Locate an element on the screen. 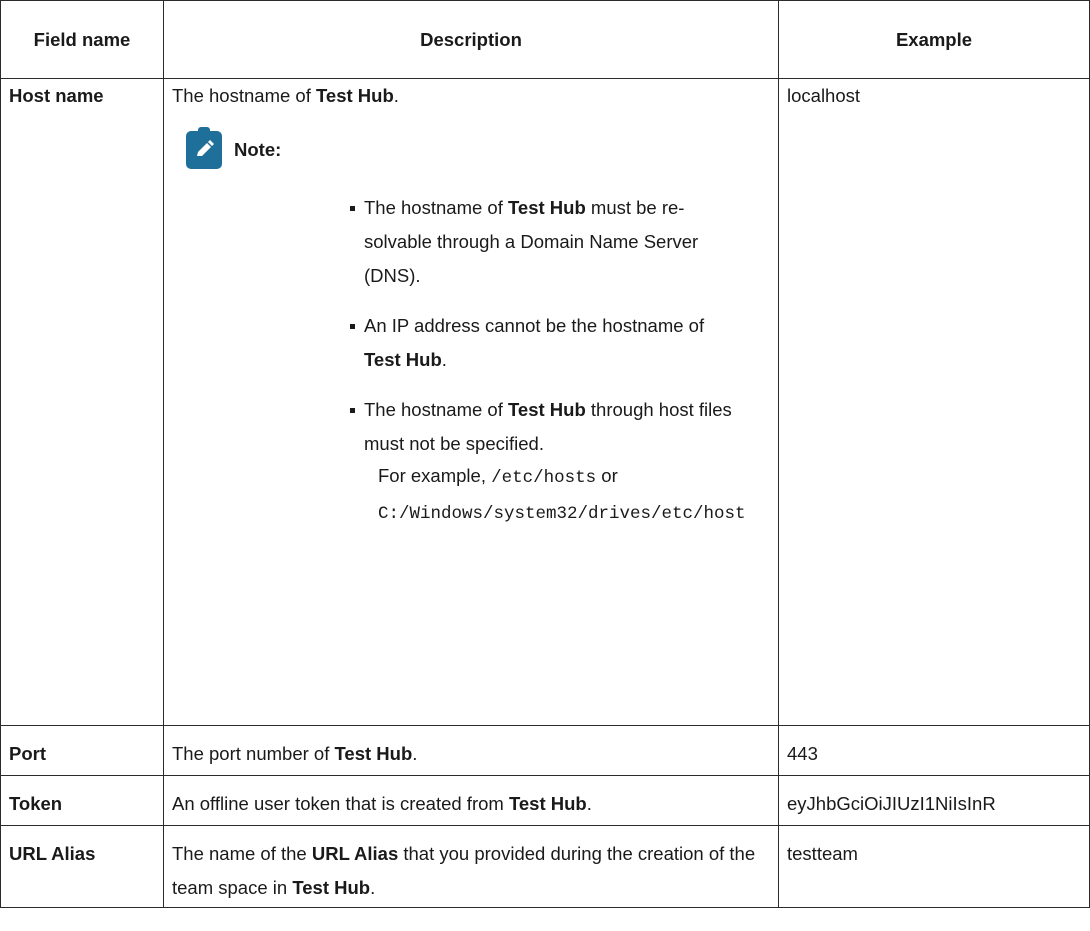 The image size is (1090, 931). code-path-windows: C:/Windows/system32/drives/etc/host is located at coordinates (562, 514).